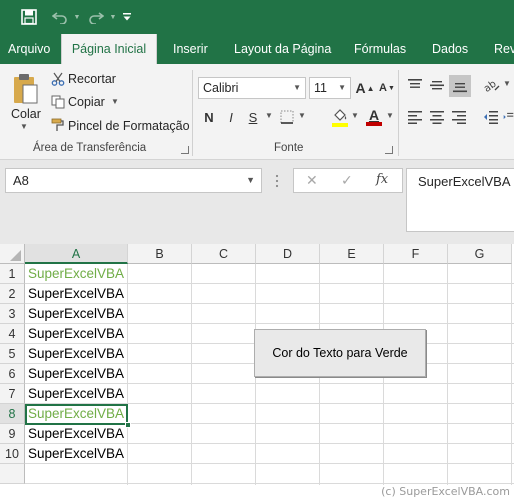  What do you see at coordinates (76, 374) in the screenshot?
I see `cell-a6: SuperExcelVBA` at bounding box center [76, 374].